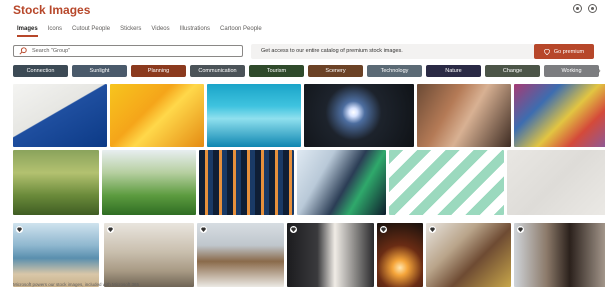  I want to click on photo-barber, so click(559, 255).